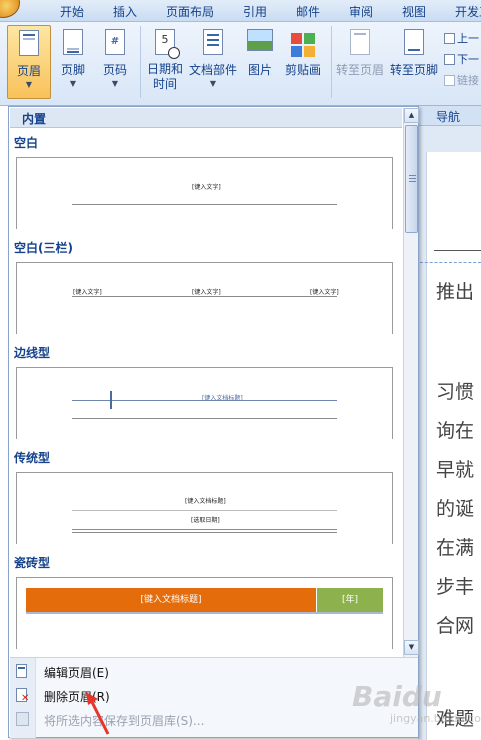  Describe the element at coordinates (204, 508) in the screenshot. I see `gallery-thumbnail: [键入文档标题] [选取日期]` at that location.